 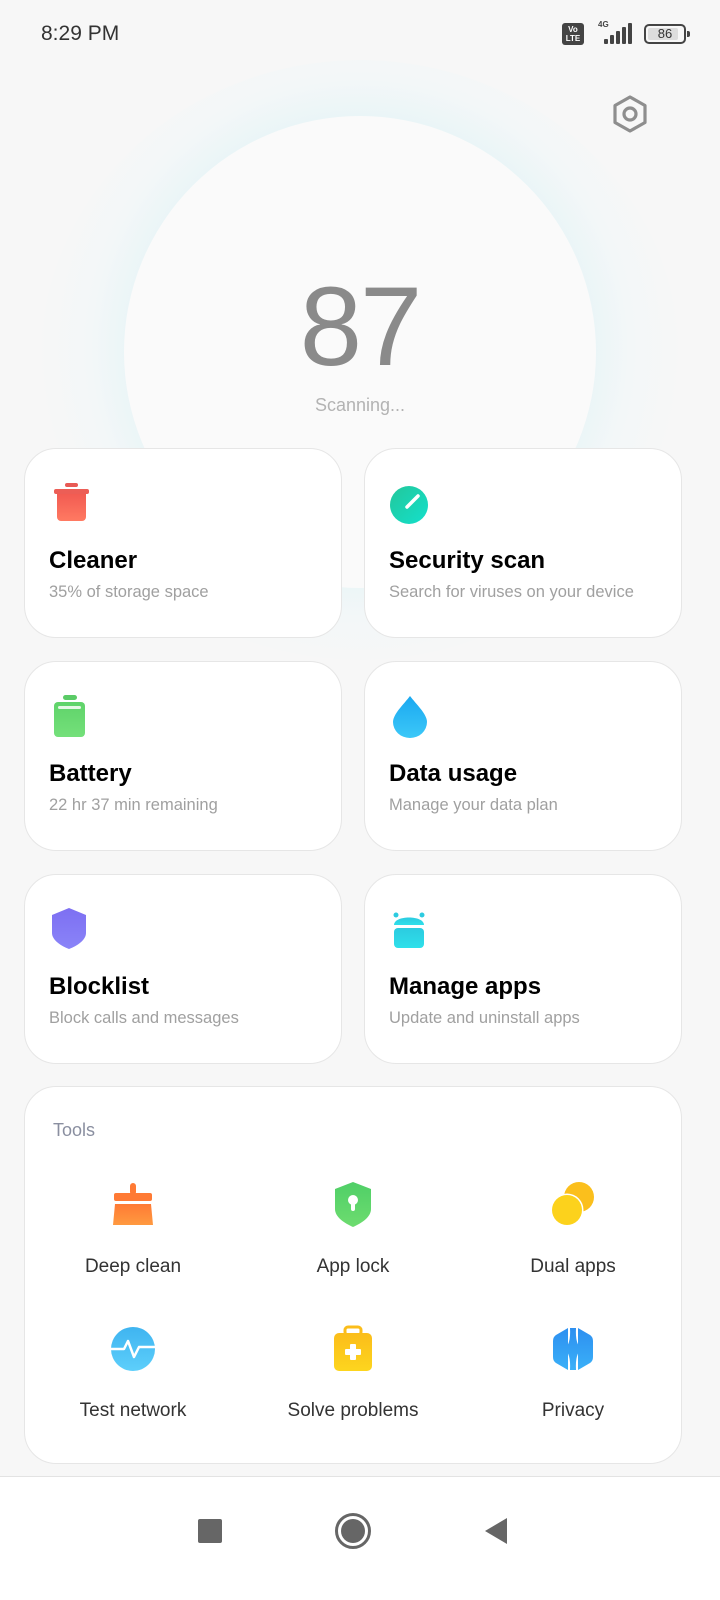 What do you see at coordinates (573, 1380) in the screenshot?
I see `tool-privacy: Privacy` at bounding box center [573, 1380].